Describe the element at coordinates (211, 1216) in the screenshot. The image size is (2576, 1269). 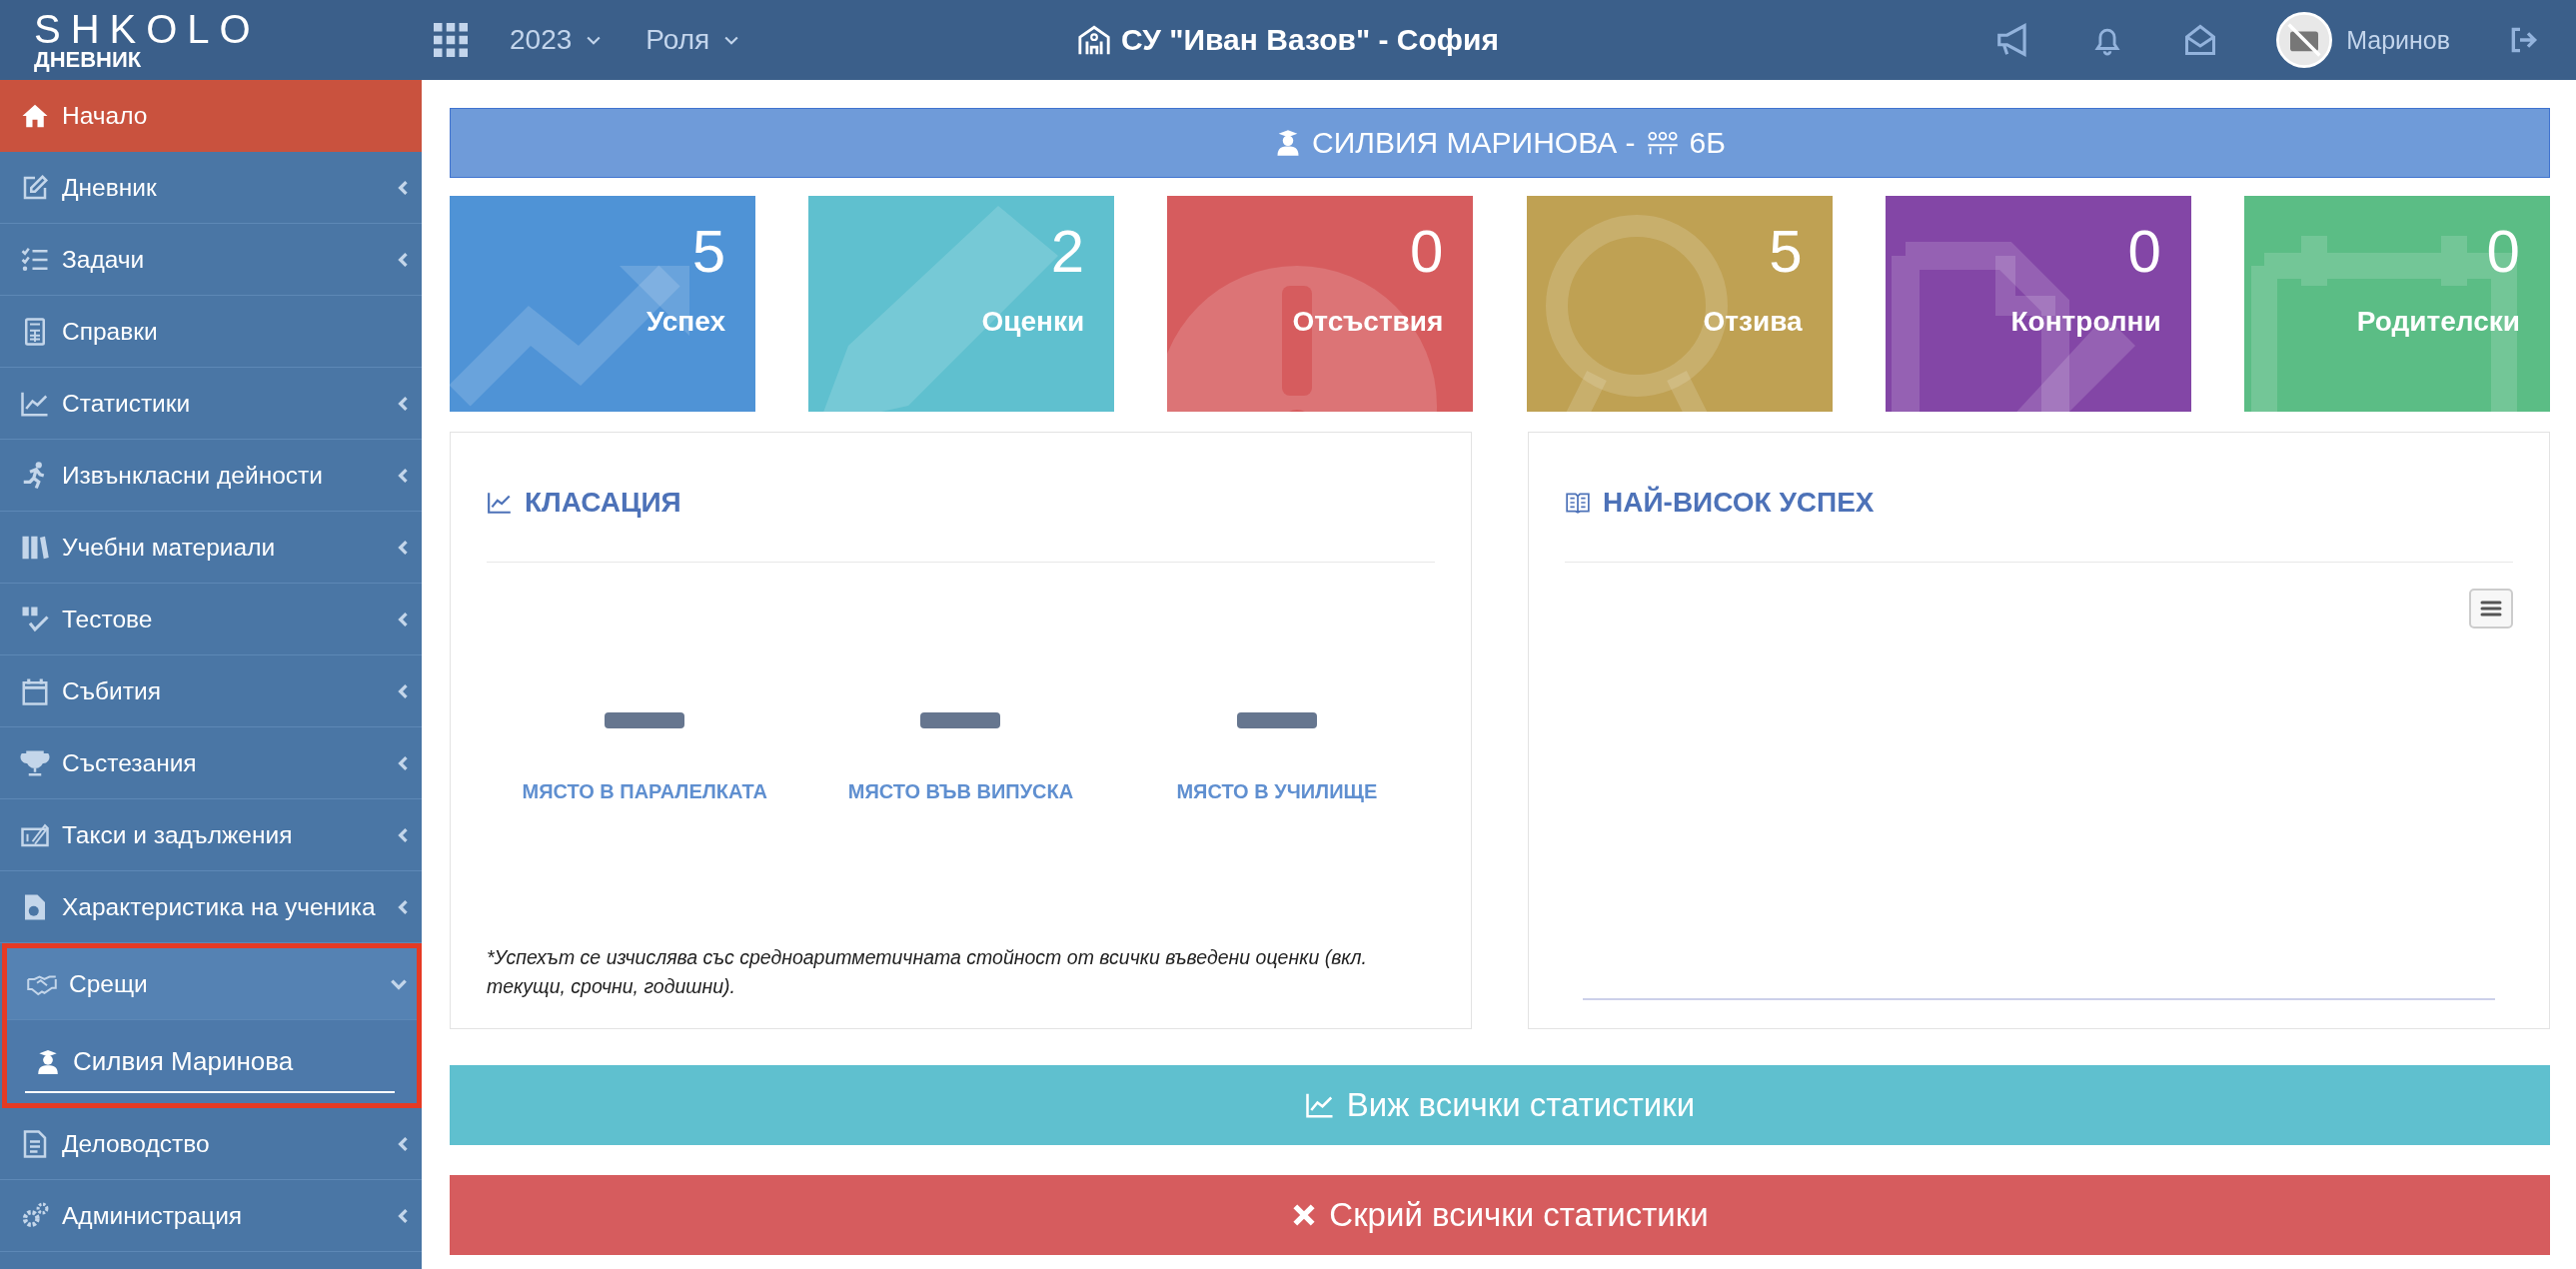
I see `sidebar-item: Администрация` at that location.